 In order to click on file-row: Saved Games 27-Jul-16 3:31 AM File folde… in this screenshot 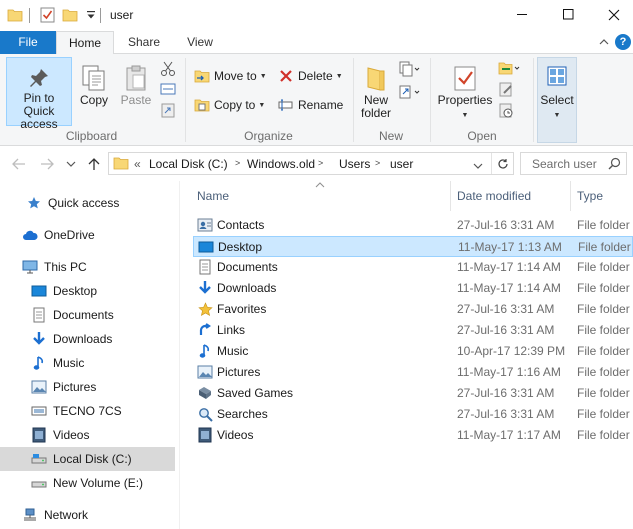, I will do `click(413, 393)`.